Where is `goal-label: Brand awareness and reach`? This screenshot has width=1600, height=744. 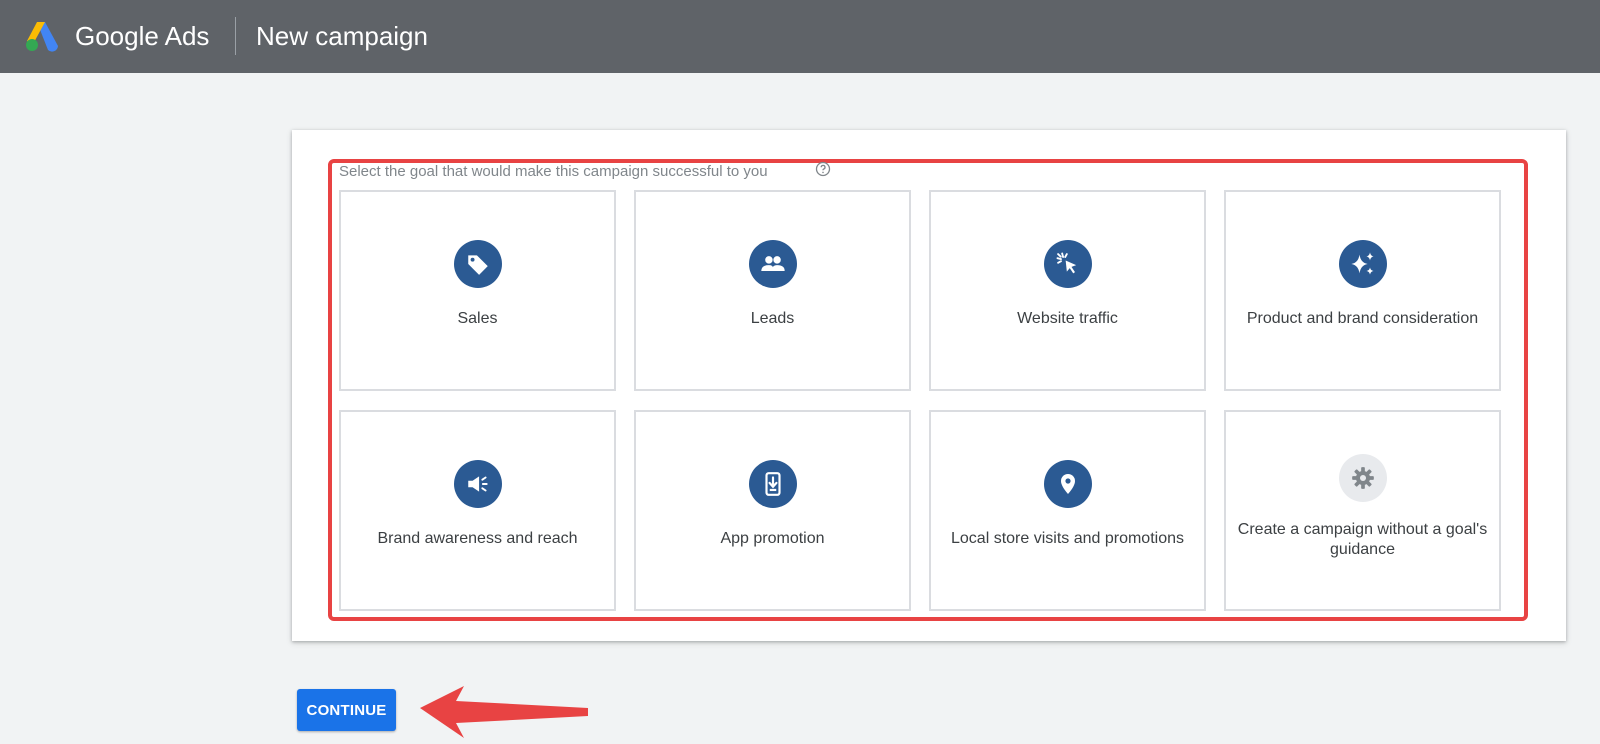
goal-label: Brand awareness and reach is located at coordinates (477, 538).